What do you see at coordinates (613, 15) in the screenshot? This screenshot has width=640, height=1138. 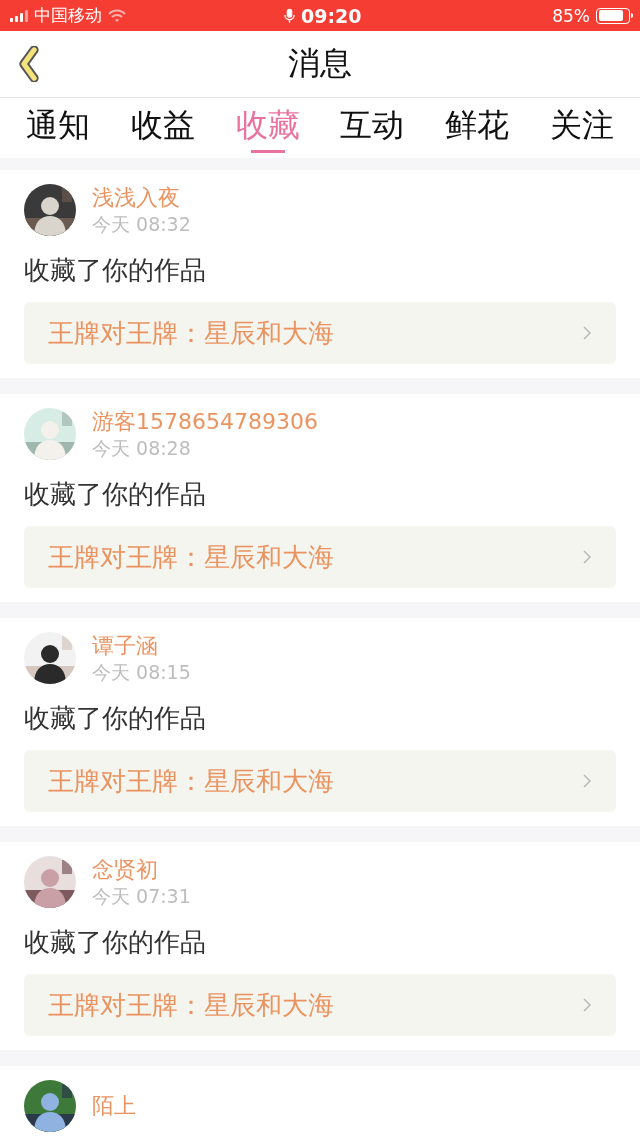 I see `battery-icon` at bounding box center [613, 15].